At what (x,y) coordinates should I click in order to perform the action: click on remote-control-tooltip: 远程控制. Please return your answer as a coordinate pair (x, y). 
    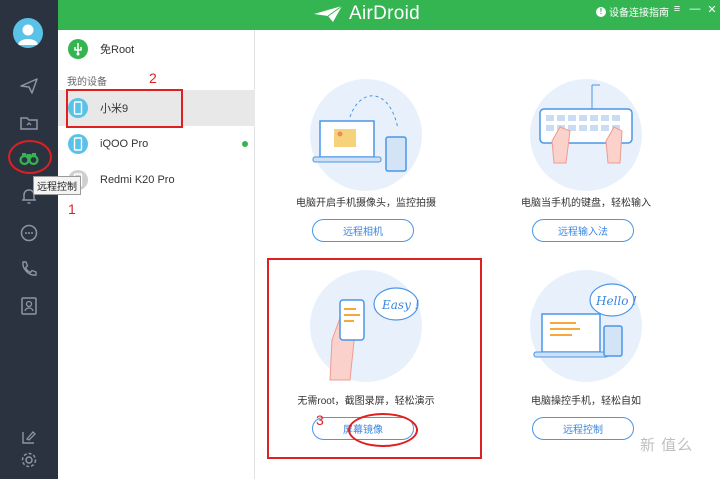
    Looking at the image, I should click on (57, 185).